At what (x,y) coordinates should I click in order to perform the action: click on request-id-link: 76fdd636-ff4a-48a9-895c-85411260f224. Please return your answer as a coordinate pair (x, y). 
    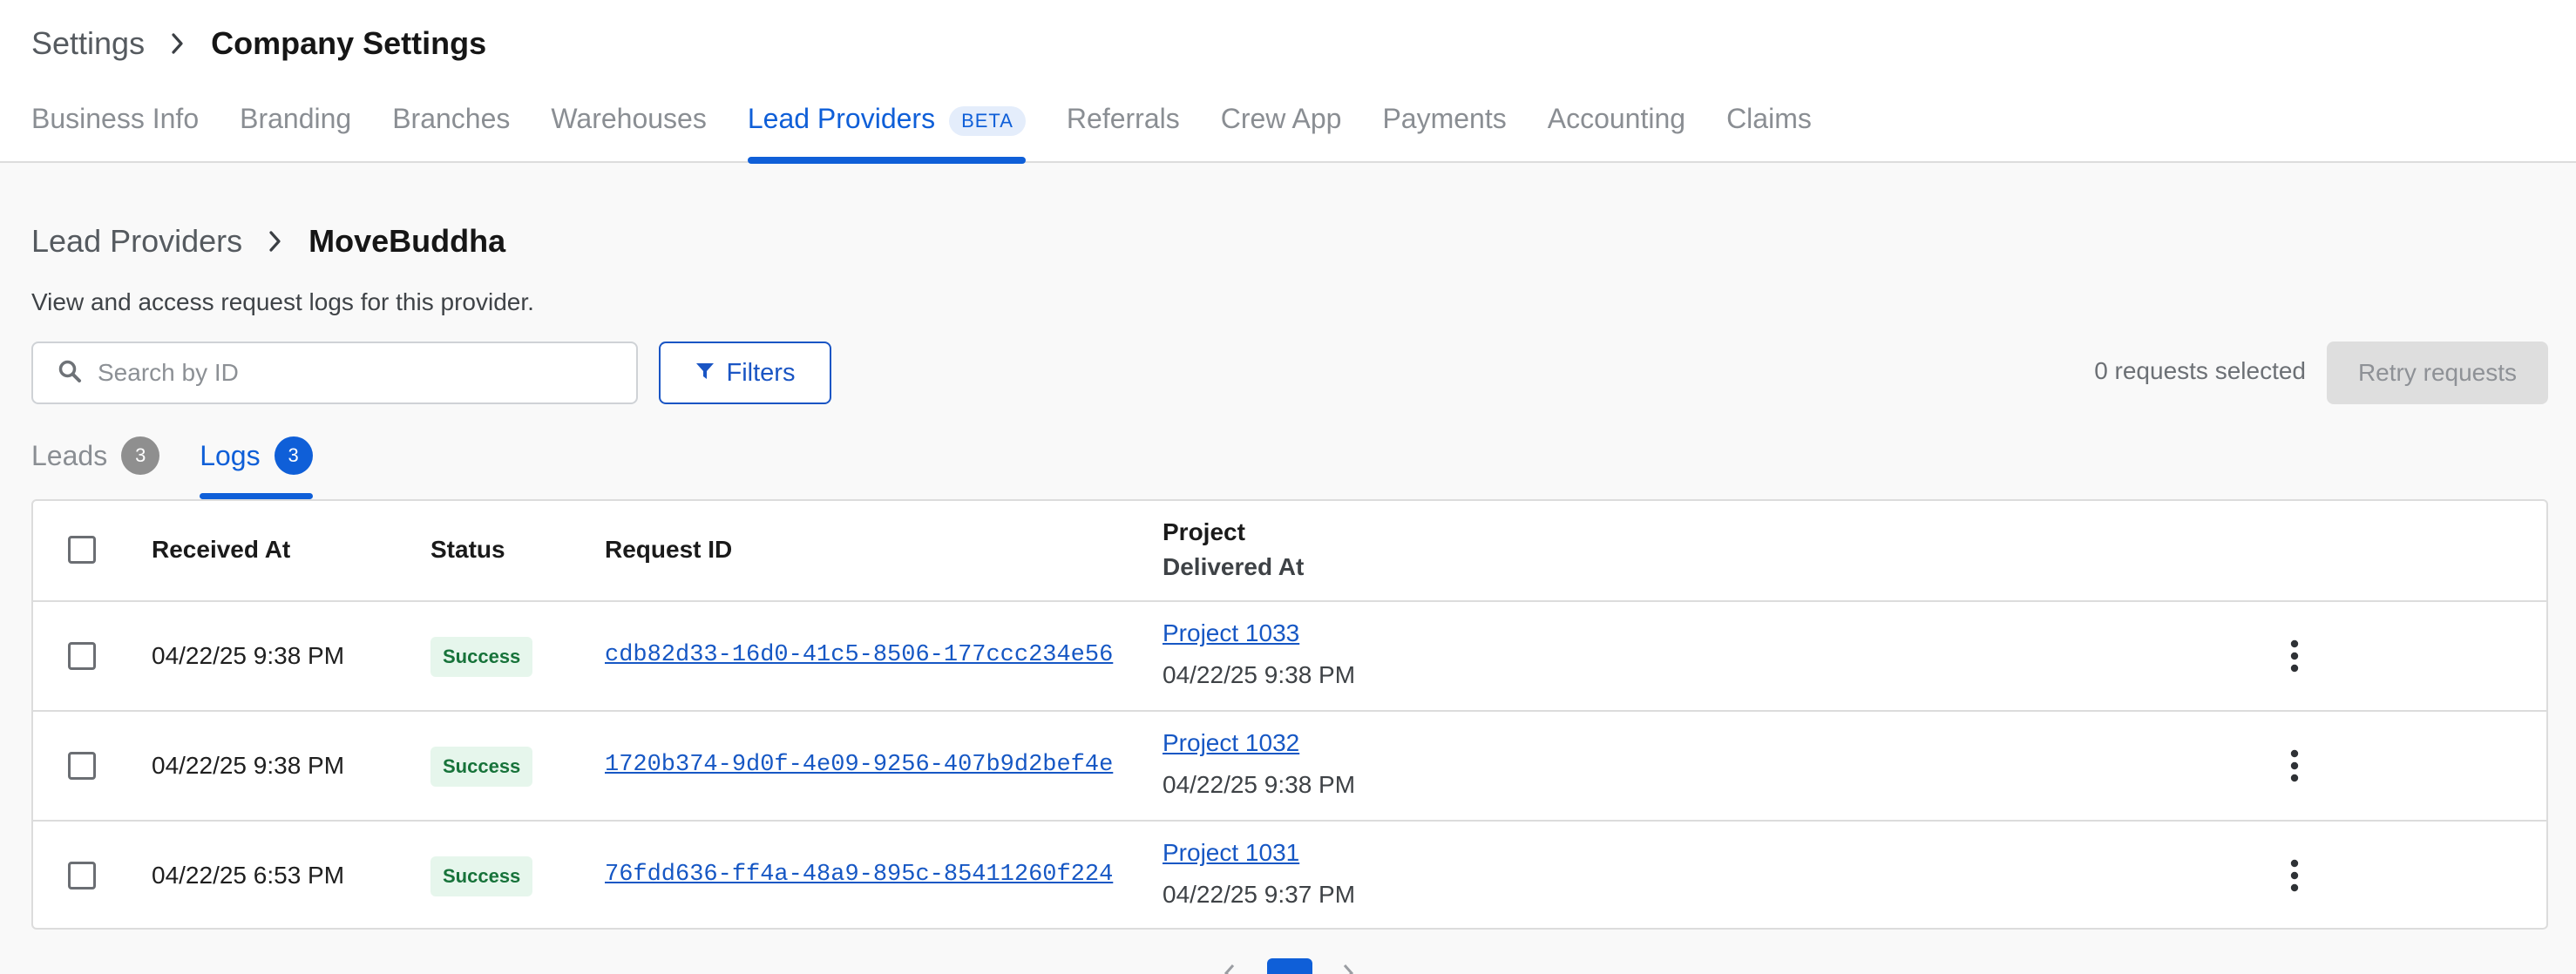
    Looking at the image, I should click on (859, 875).